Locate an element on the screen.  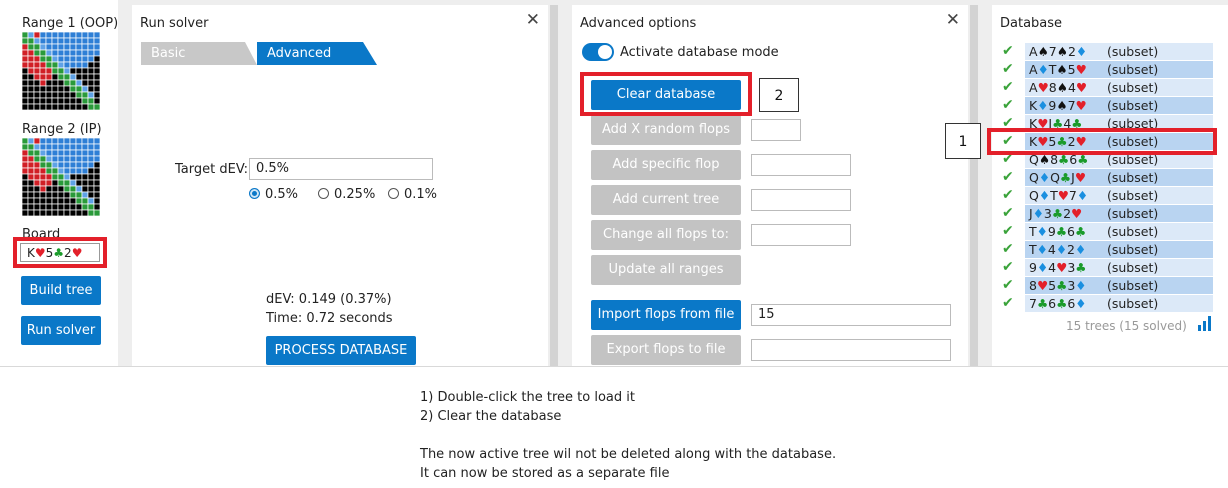
database-row: Q♦T♥7♦ (subset) is located at coordinates (1119, 195).